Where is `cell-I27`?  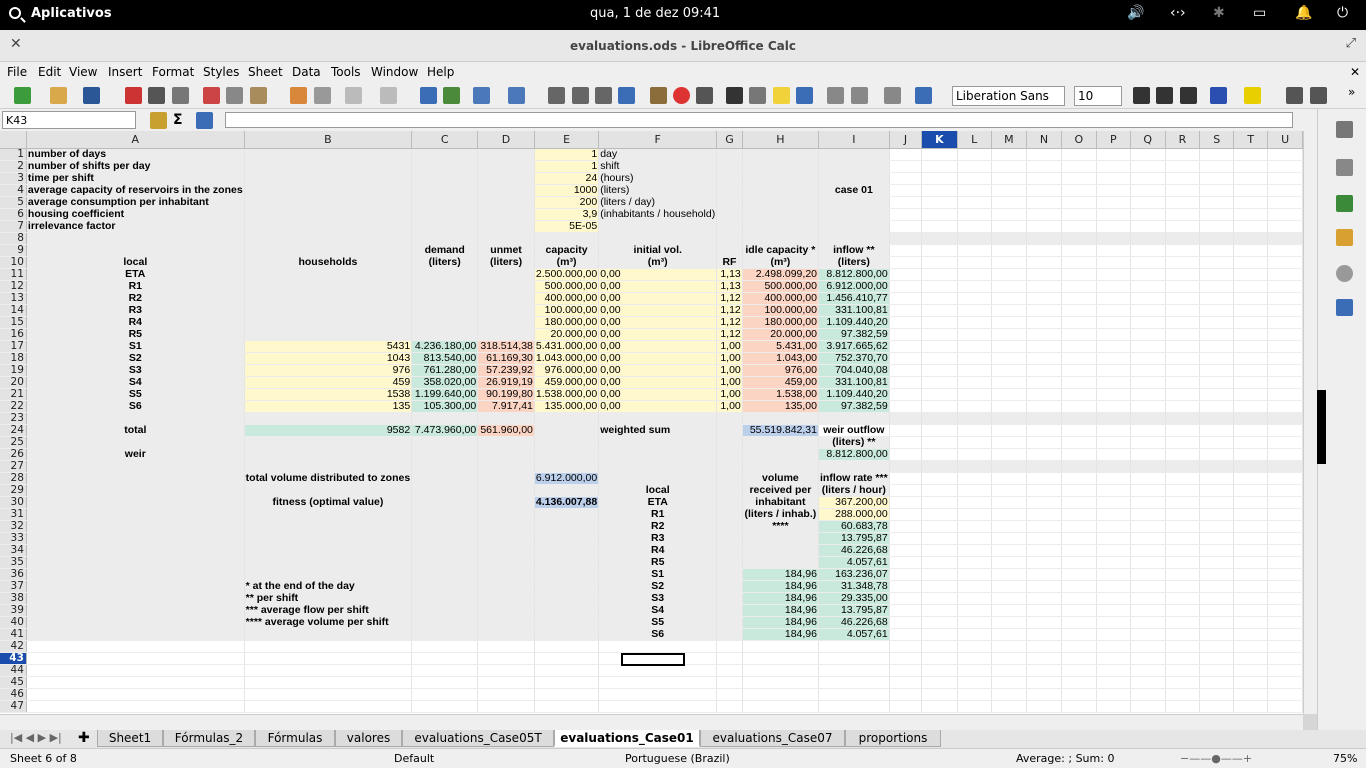
cell-I27 is located at coordinates (854, 466).